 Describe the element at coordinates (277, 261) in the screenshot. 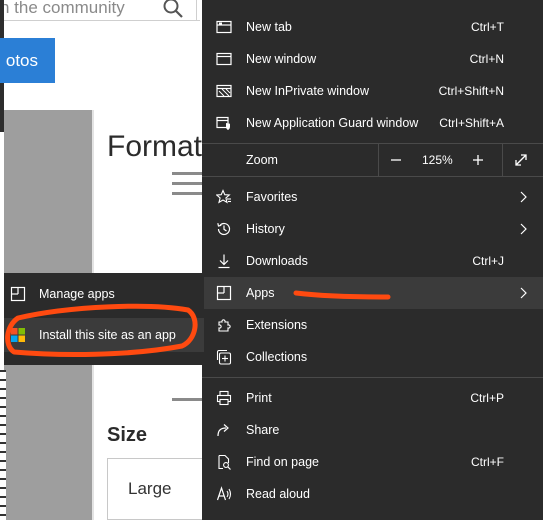

I see `downloads-label: Downloads` at that location.